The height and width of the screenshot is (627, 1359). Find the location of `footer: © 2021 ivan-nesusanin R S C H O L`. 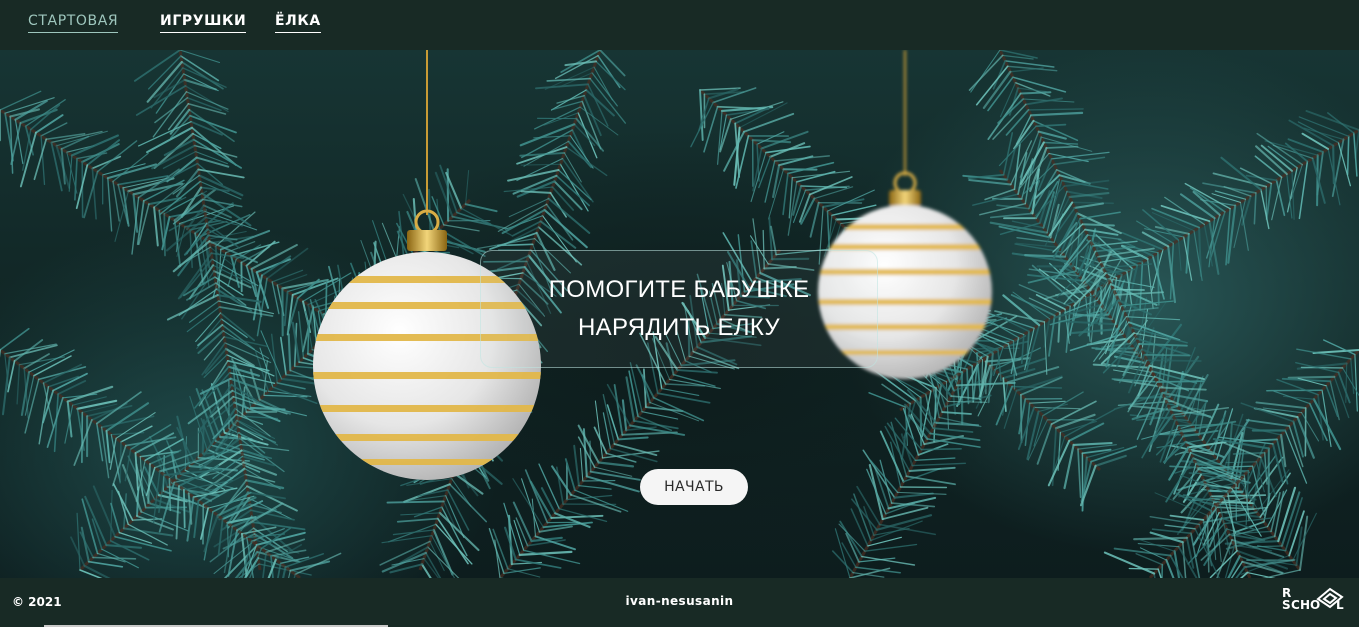

footer: © 2021 ivan-nesusanin R S C H O L is located at coordinates (679, 602).